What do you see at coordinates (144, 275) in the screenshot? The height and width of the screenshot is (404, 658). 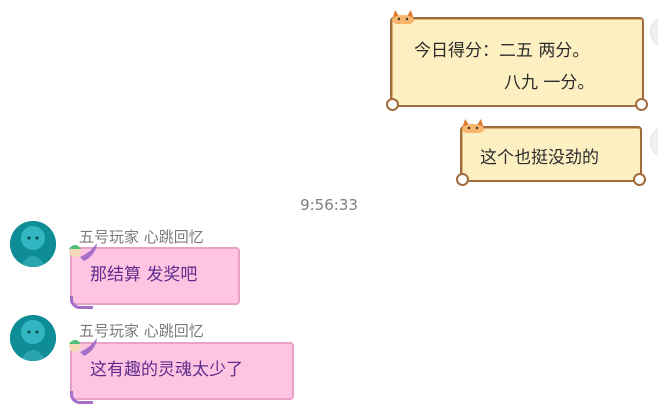 I see `message-text: 那结算 发奖吧` at bounding box center [144, 275].